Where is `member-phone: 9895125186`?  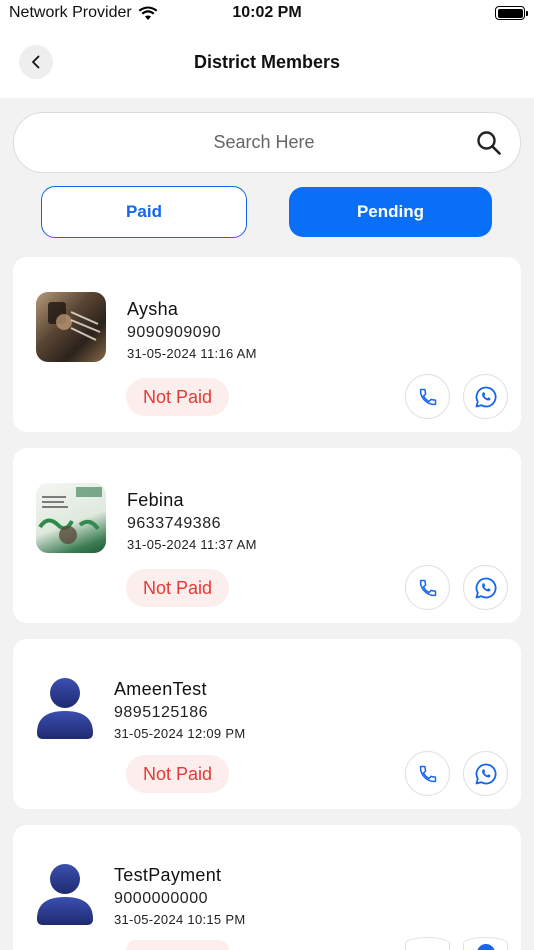
member-phone: 9895125186 is located at coordinates (161, 712).